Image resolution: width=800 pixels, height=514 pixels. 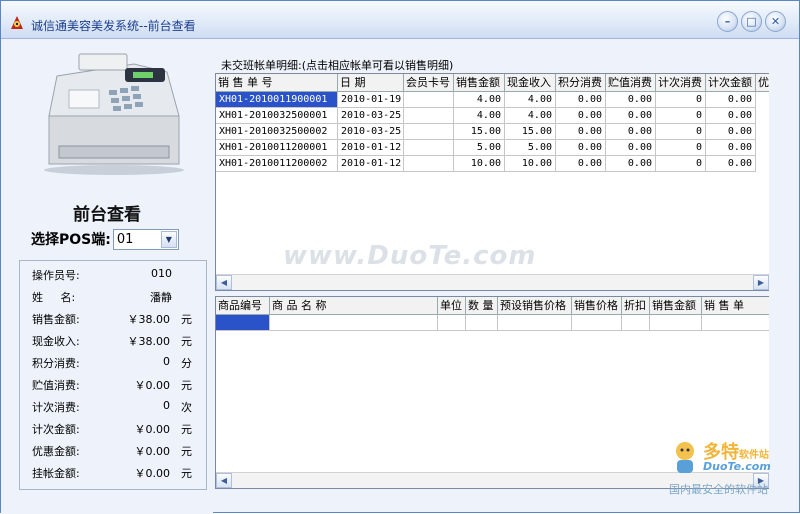 What do you see at coordinates (731, 83) in the screenshot?
I see `column-header-count-amount: 计次金额` at bounding box center [731, 83].